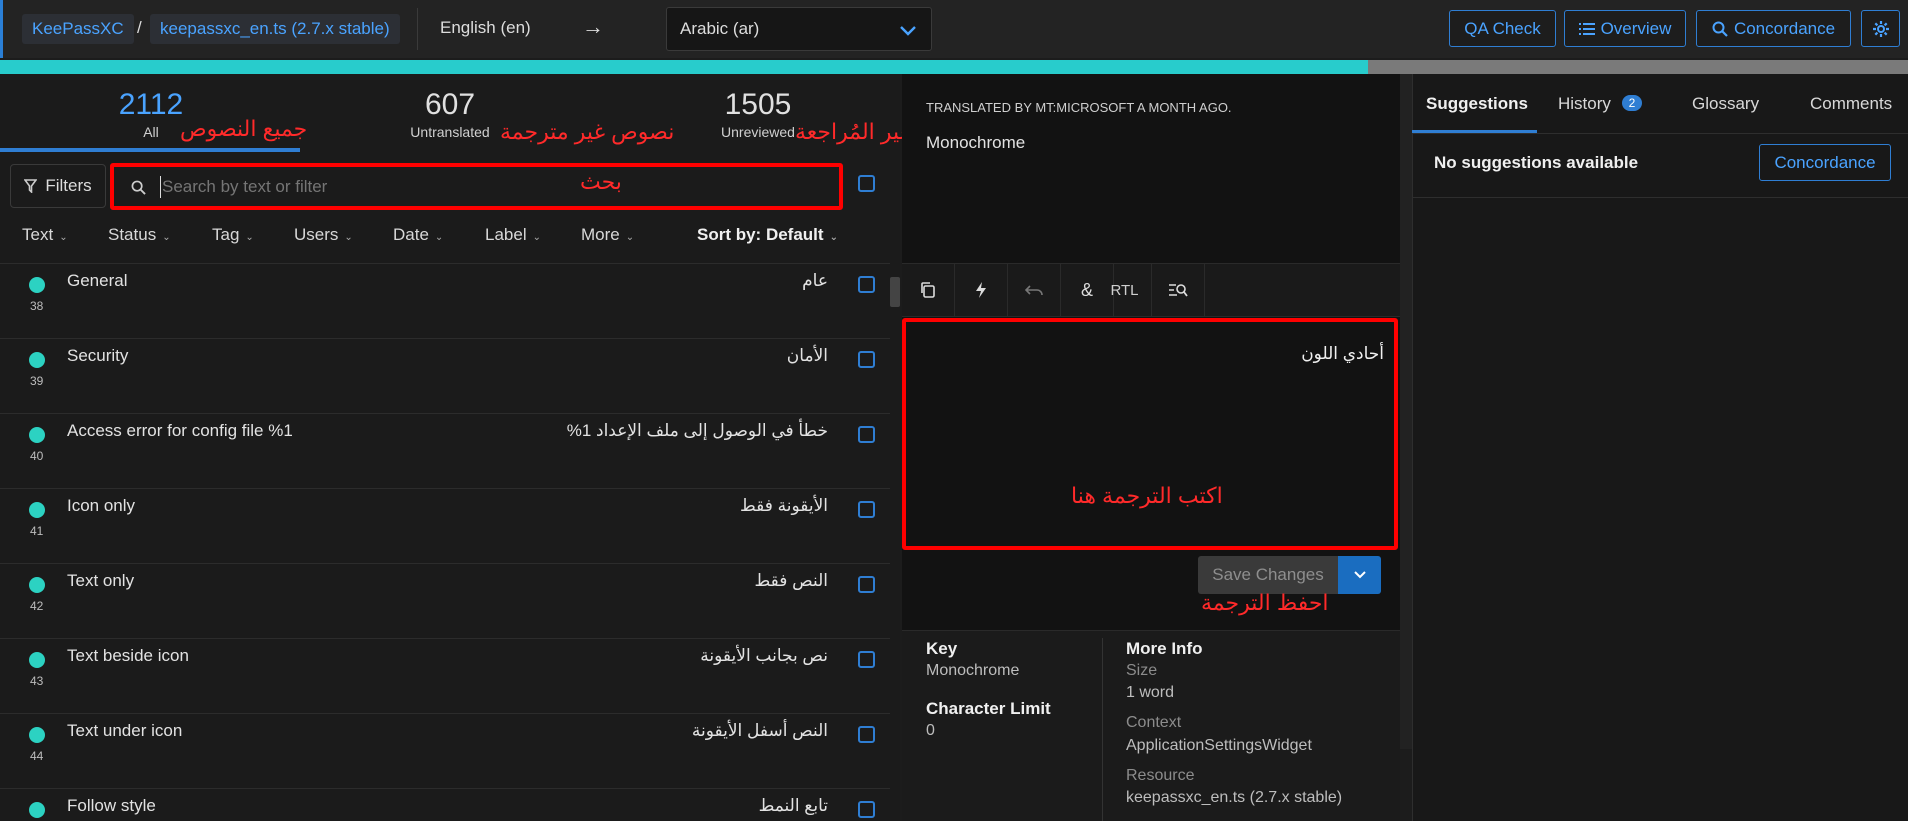 This screenshot has height=821, width=1908. Describe the element at coordinates (1536, 162) in the screenshot. I see `no-suggestions-text: No suggestions available` at that location.